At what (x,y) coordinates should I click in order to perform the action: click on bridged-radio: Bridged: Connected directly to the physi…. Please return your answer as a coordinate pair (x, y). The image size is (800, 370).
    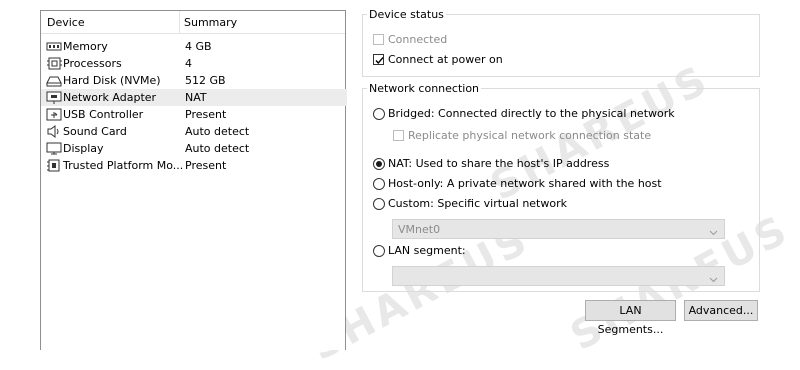
    Looking at the image, I should click on (524, 113).